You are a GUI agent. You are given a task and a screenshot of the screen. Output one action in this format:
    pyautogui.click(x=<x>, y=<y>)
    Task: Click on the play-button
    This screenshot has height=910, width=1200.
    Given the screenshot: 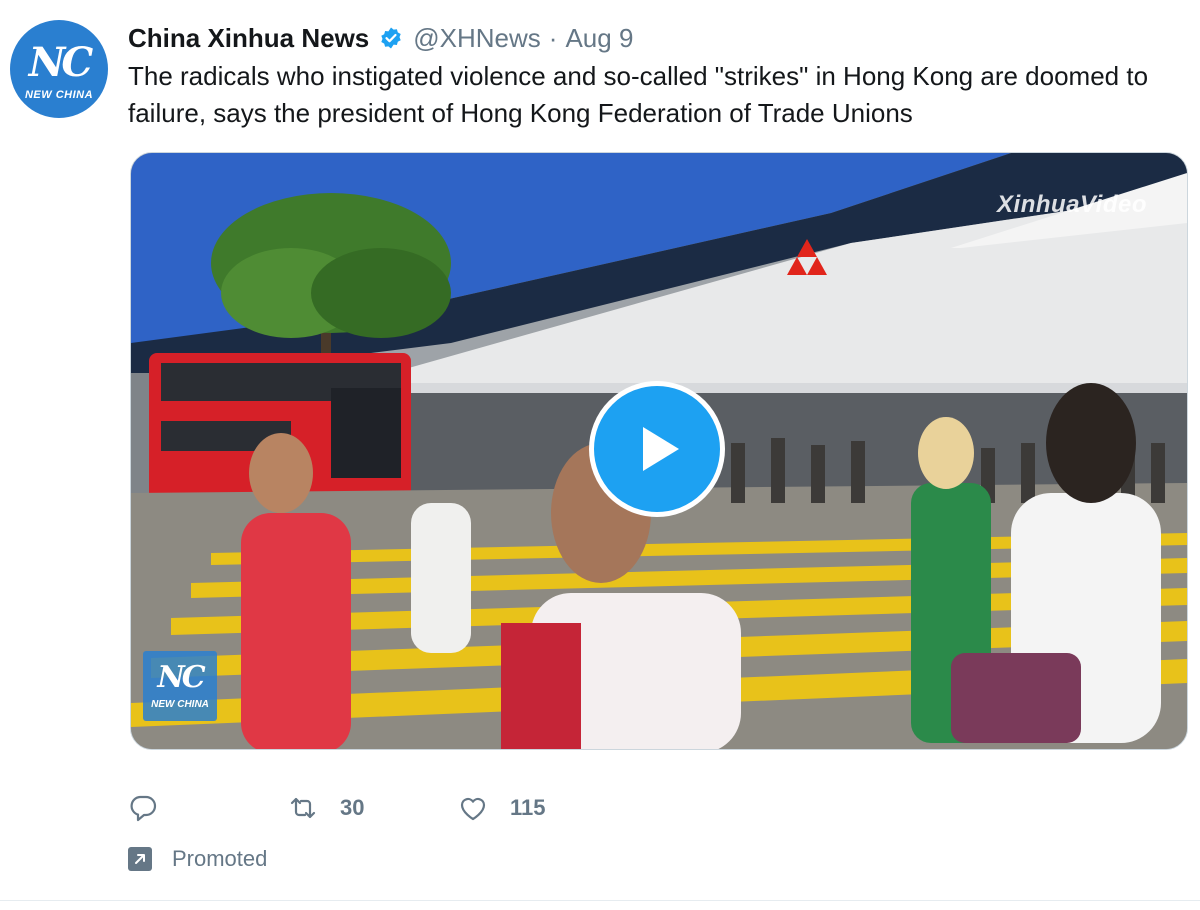 What is the action you would take?
    pyautogui.click(x=657, y=449)
    